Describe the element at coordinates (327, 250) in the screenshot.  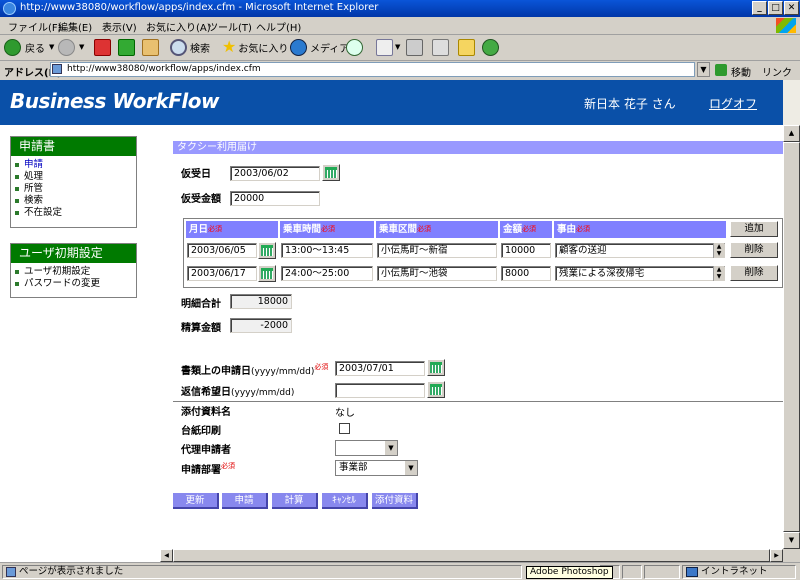
I see `row-time-input: 13:00～13:45` at that location.